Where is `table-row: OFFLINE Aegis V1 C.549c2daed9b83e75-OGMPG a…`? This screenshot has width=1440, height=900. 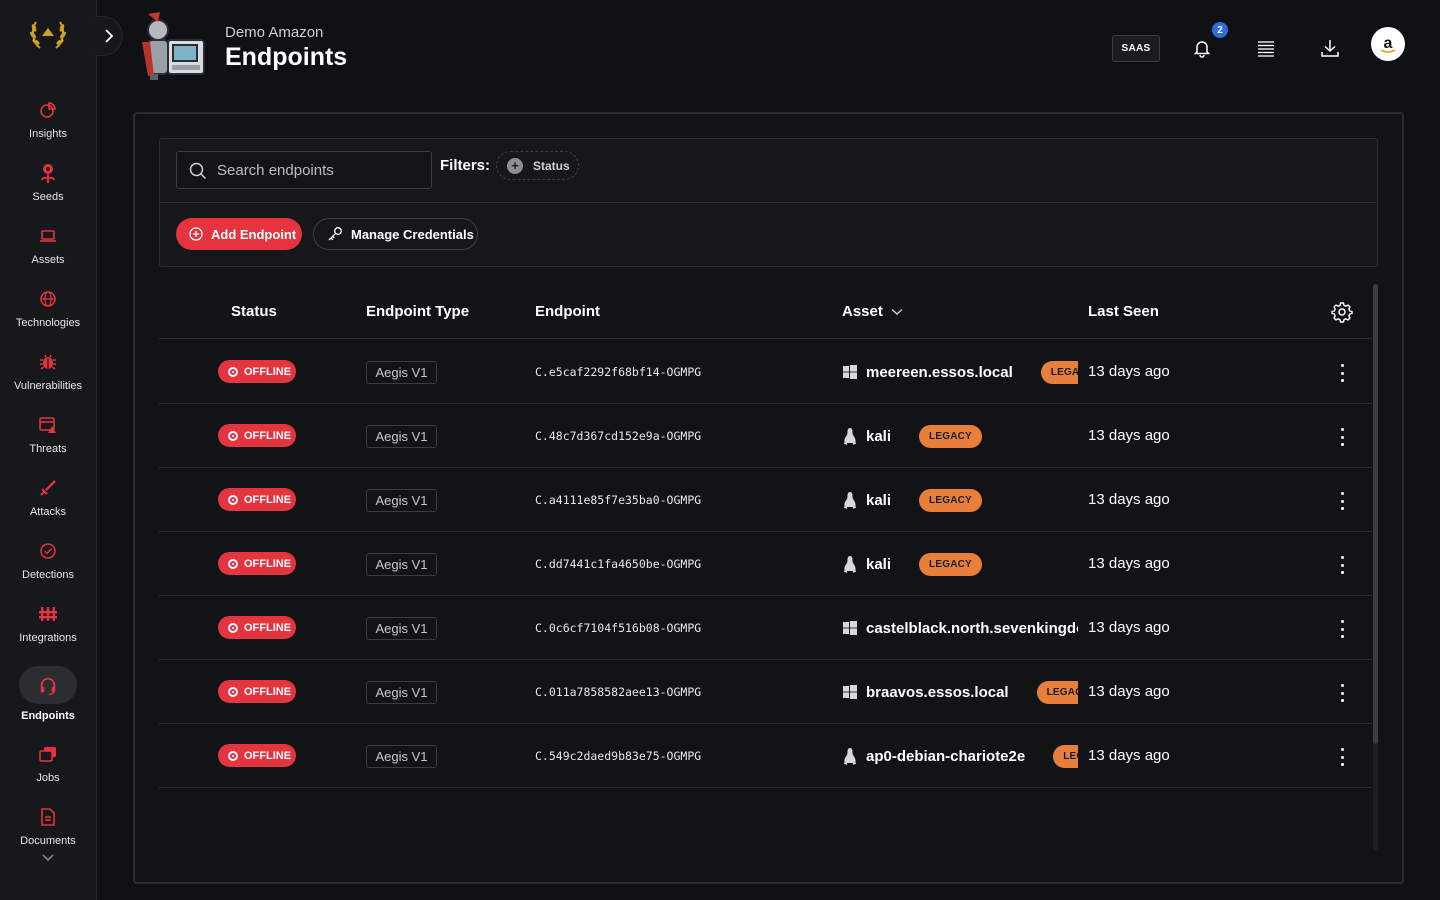 table-row: OFFLINE Aegis V1 C.549c2daed9b83e75-OGMPG a… is located at coordinates (765, 756).